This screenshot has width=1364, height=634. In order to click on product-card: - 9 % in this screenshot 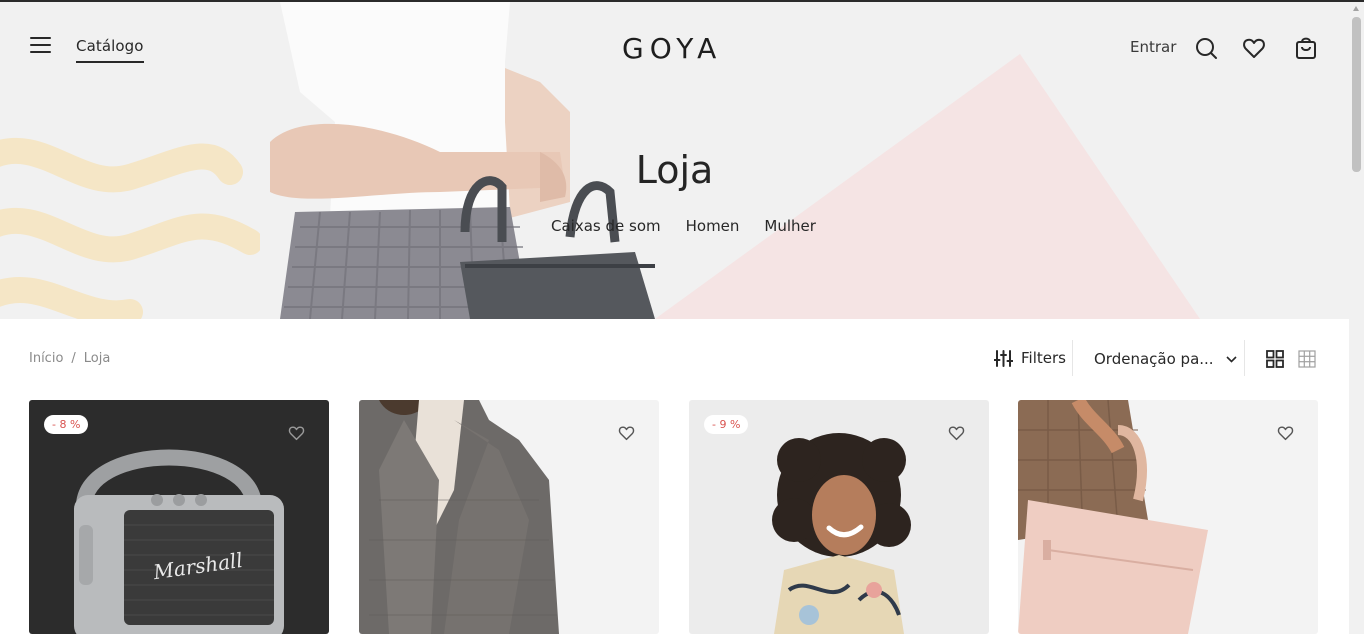, I will do `click(839, 517)`.